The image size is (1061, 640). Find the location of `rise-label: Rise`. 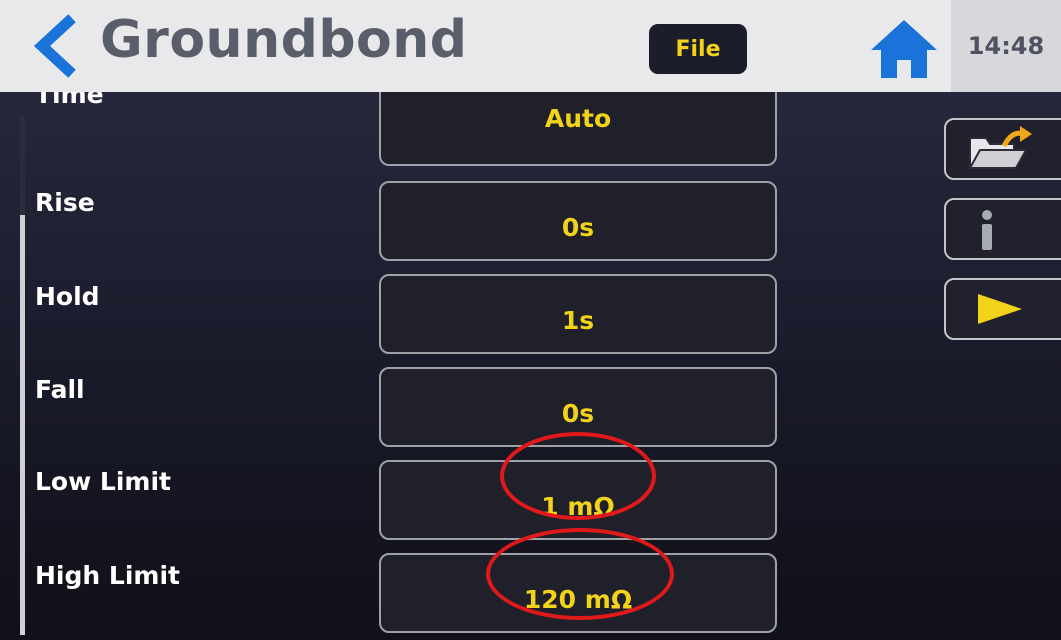

rise-label: Rise is located at coordinates (65, 202).